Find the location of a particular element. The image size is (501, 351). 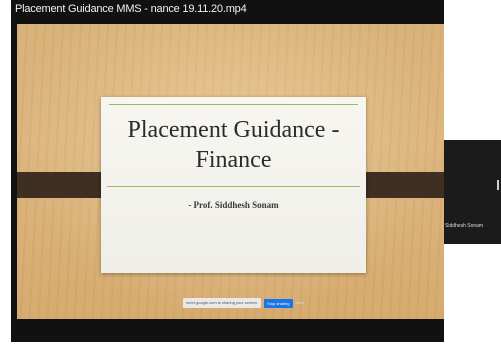

slide-top-rule is located at coordinates (233, 104).